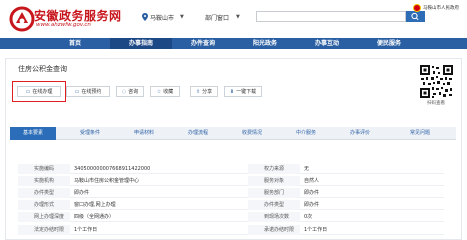 The width and height of the screenshot is (467, 240). I want to click on tab-basic-info: 基本要素, so click(33, 133).